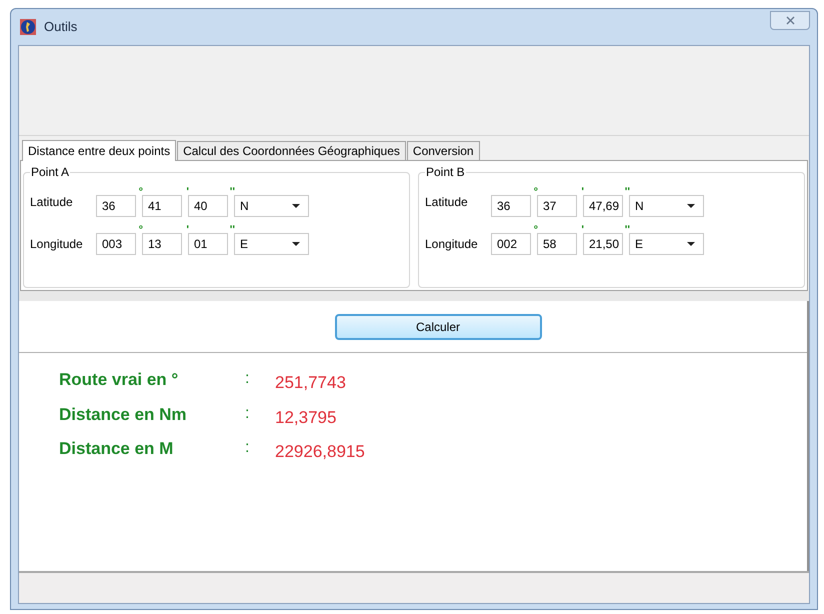  What do you see at coordinates (119, 380) in the screenshot?
I see `result-label: Route vrai en °` at bounding box center [119, 380].